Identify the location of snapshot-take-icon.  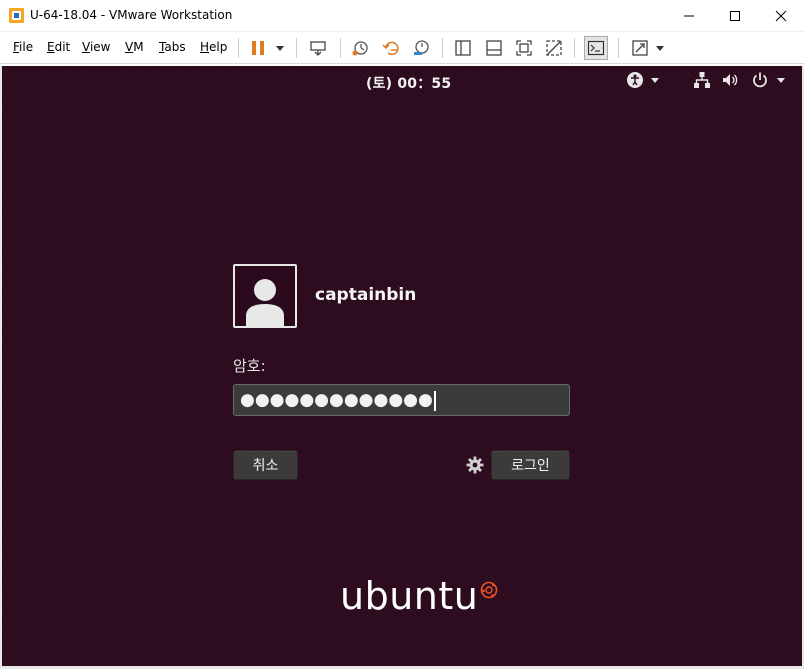
(360, 48).